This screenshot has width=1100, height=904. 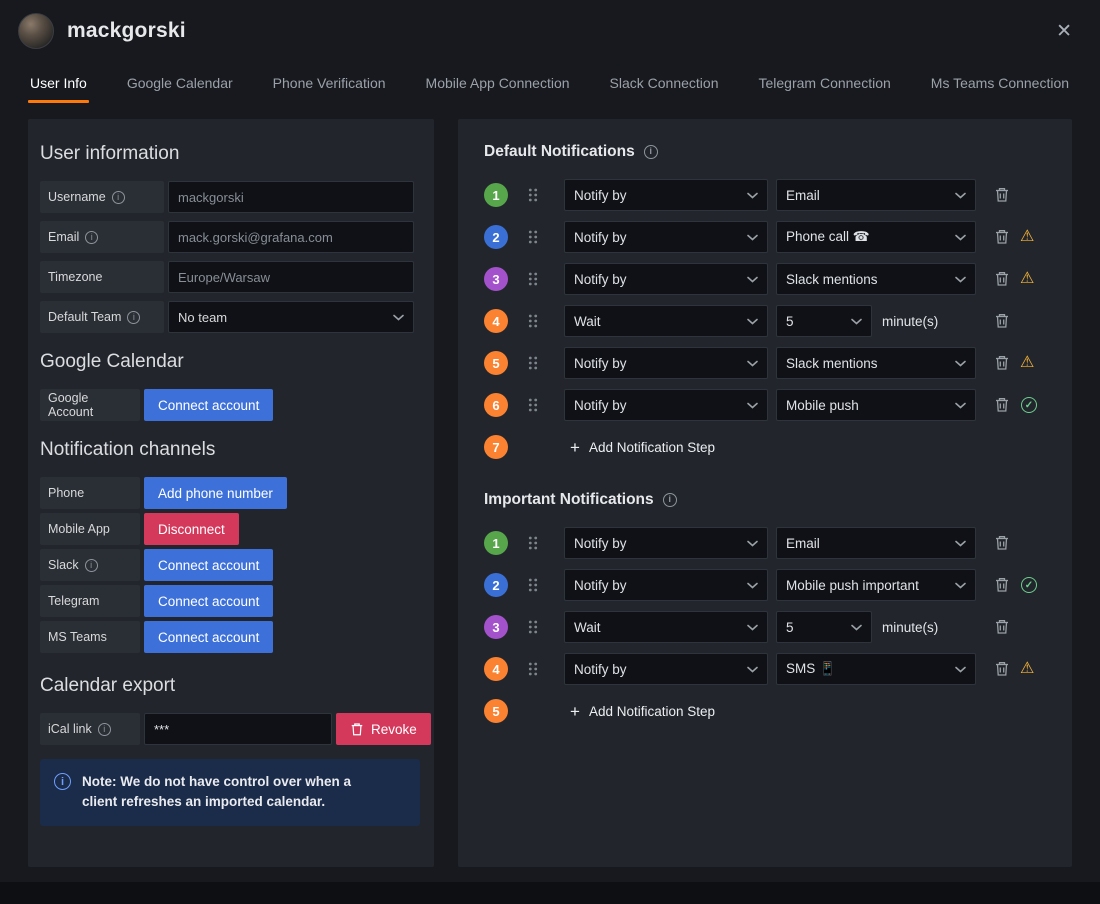 What do you see at coordinates (876, 237) in the screenshot?
I see `step-channel-select: Phone call ☎` at bounding box center [876, 237].